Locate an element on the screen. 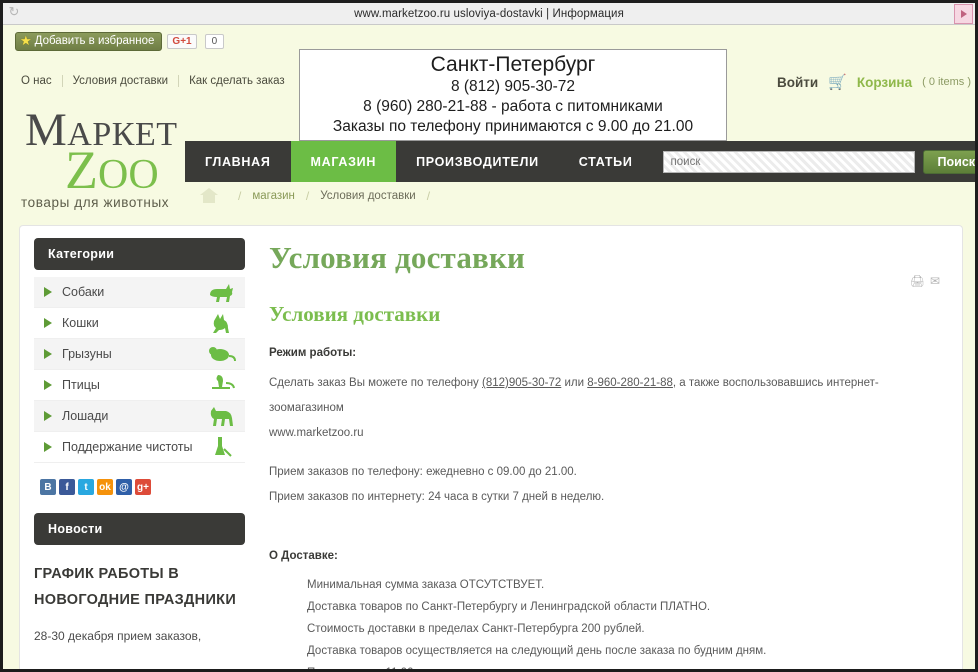 The image size is (978, 672). mailru-icon: @ is located at coordinates (124, 487).